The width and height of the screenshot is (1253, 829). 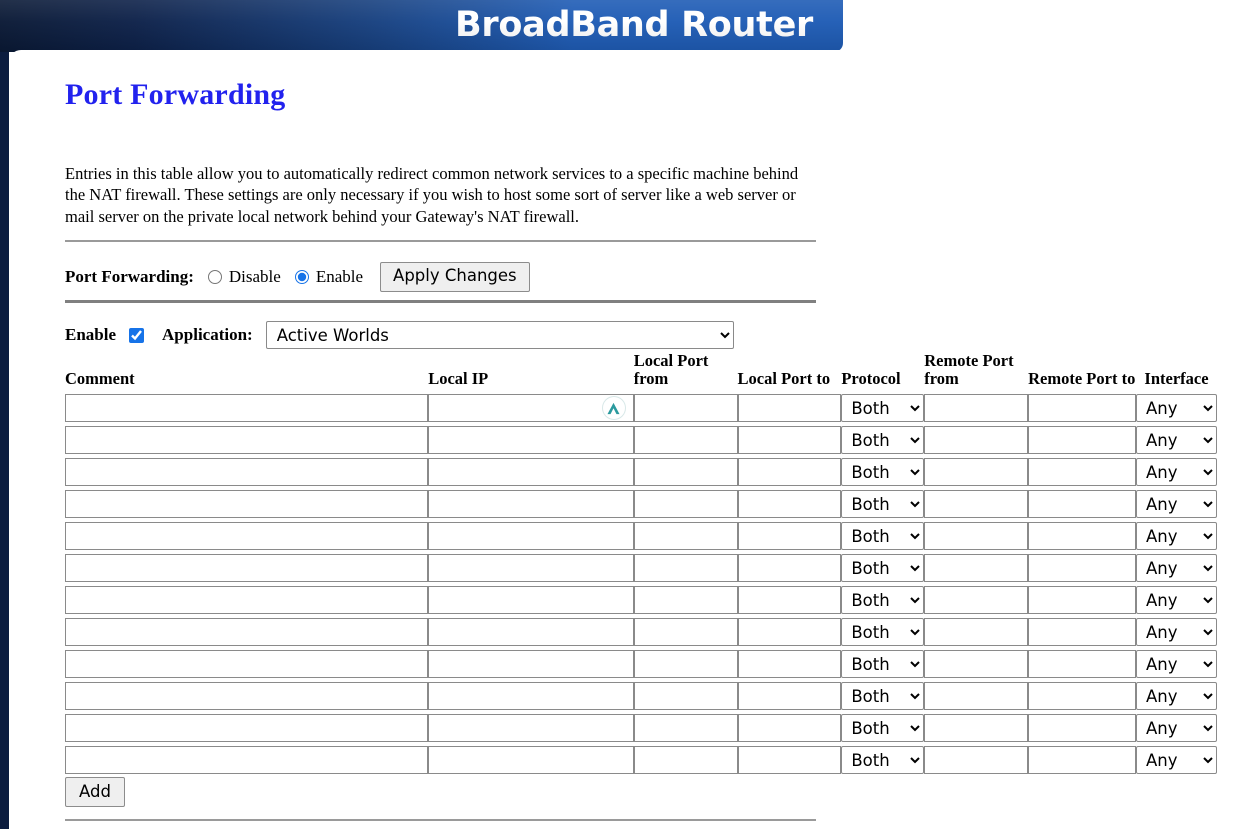 I want to click on password-manager-autofill-icon, so click(x=613, y=408).